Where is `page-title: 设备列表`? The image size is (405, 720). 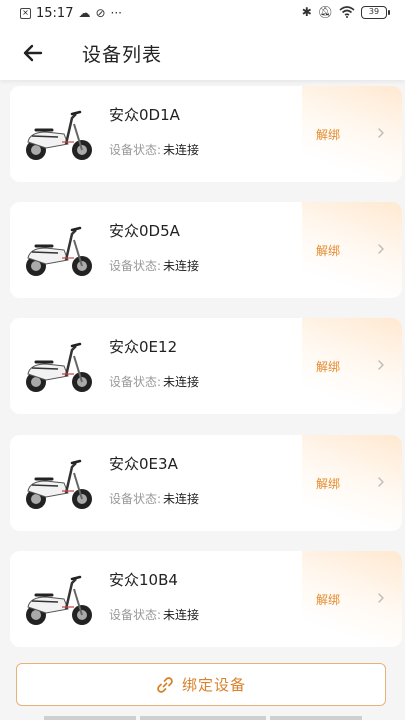
page-title: 设备列表 is located at coordinates (122, 55).